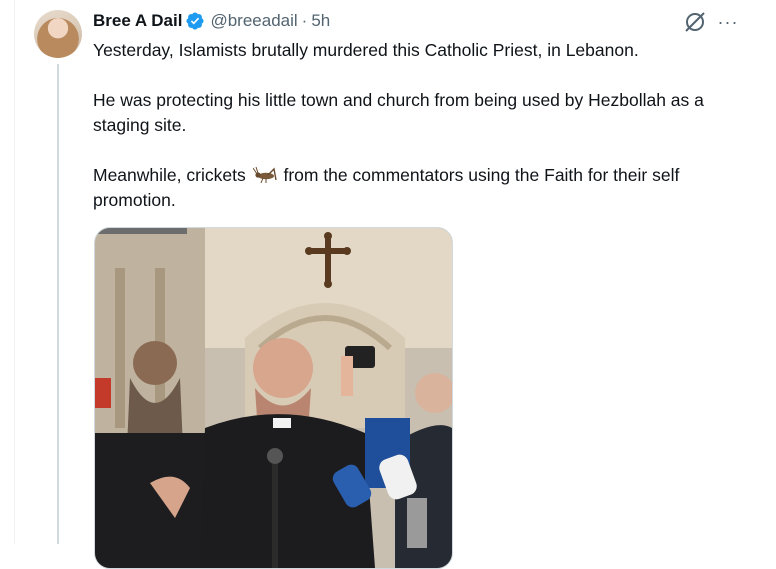 Image resolution: width=776 pixels, height=569 pixels. What do you see at coordinates (253, 21) in the screenshot?
I see `author-handle: @breeadail` at bounding box center [253, 21].